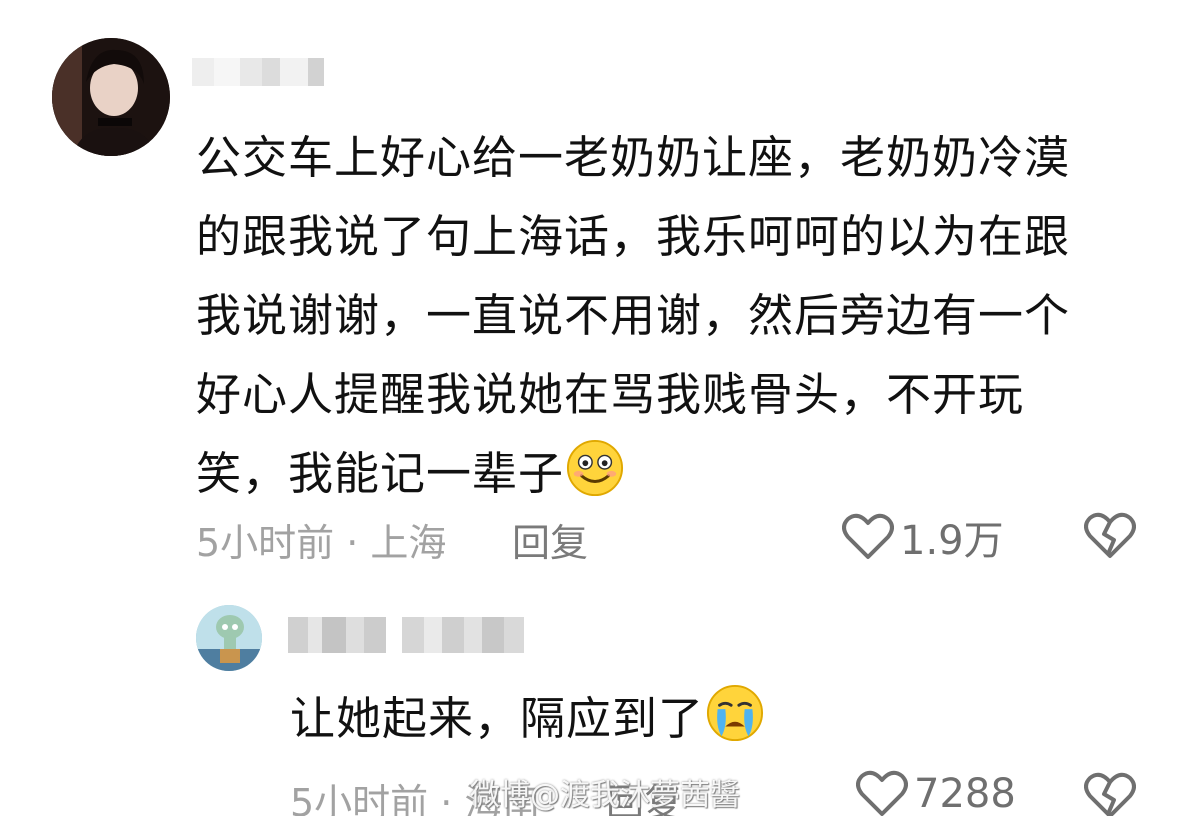 The height and width of the screenshot is (816, 1200). Describe the element at coordinates (111, 97) in the screenshot. I see `commenter-avatar` at that location.